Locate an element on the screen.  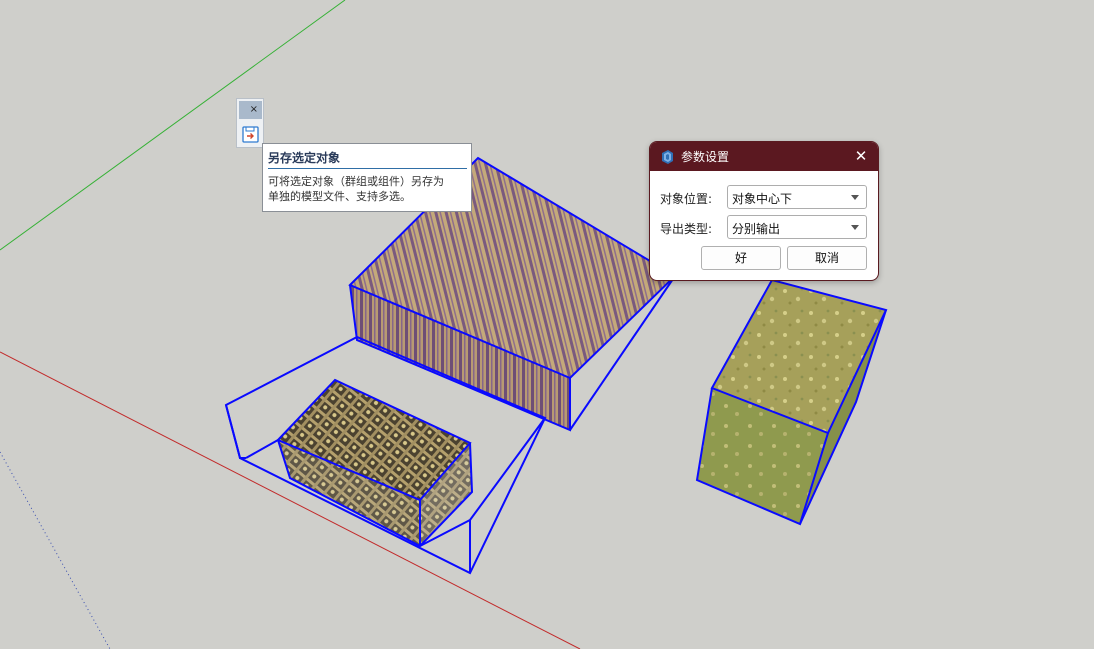
export-type-label: 导出类型: is located at coordinates (686, 229).